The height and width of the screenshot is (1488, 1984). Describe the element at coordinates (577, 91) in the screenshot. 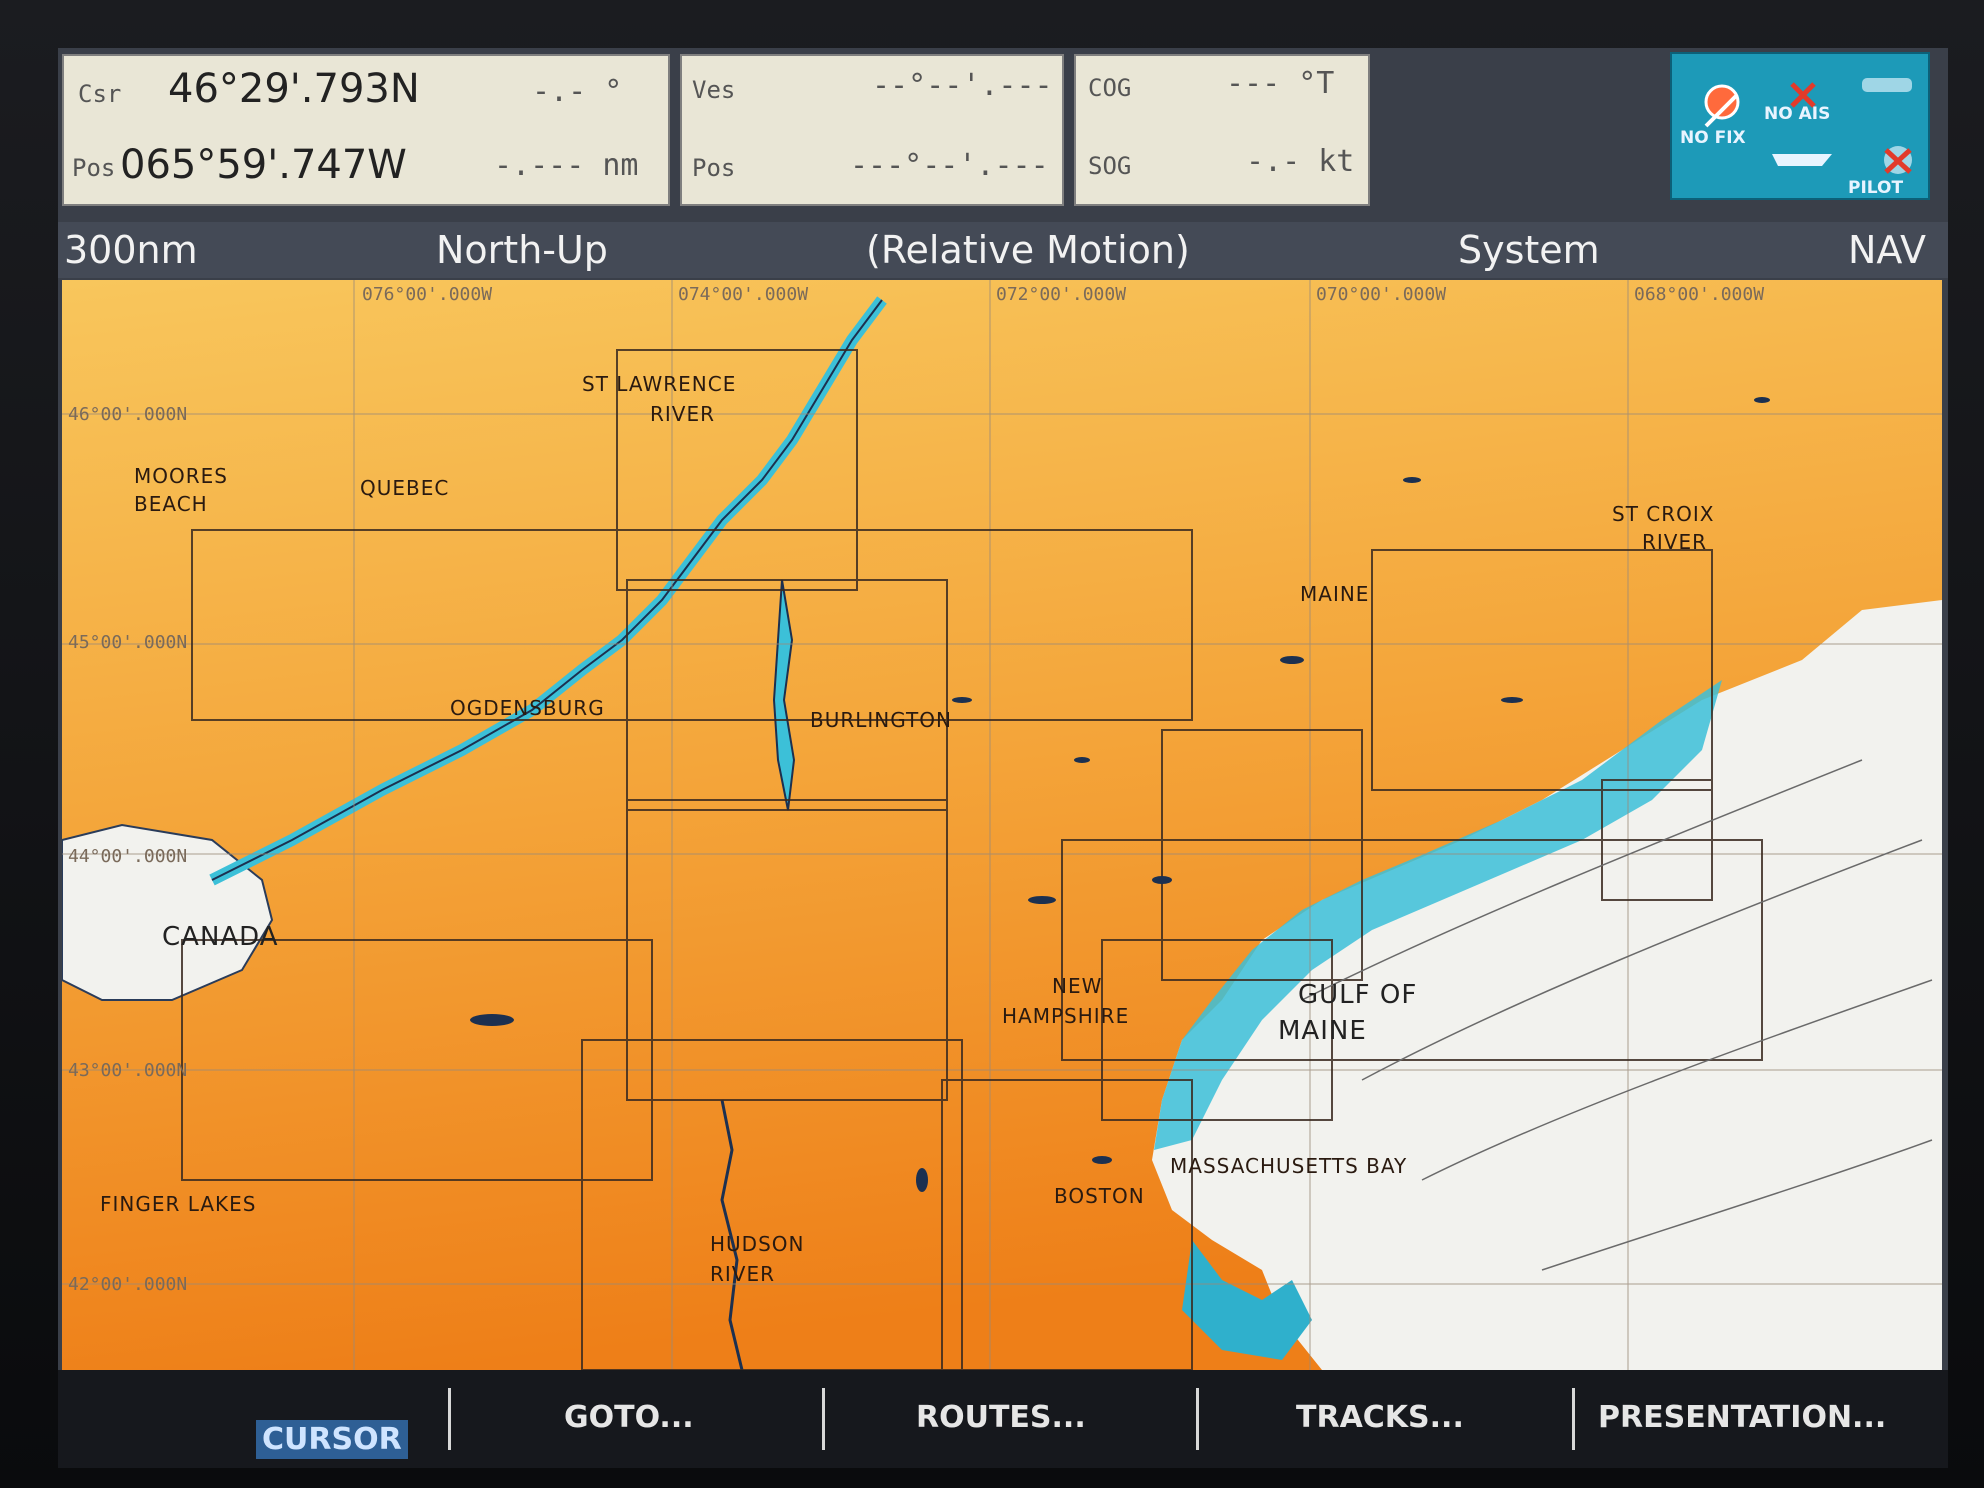

I see `cursor-bearing: -.- °` at that location.